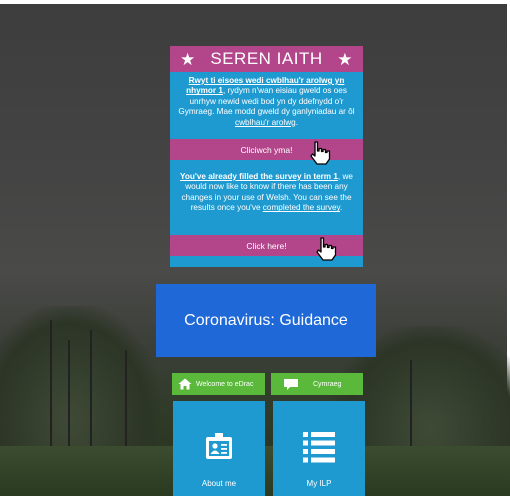 The width and height of the screenshot is (510, 496). I want to click on cymraeg-button: Cymraeg, so click(317, 384).